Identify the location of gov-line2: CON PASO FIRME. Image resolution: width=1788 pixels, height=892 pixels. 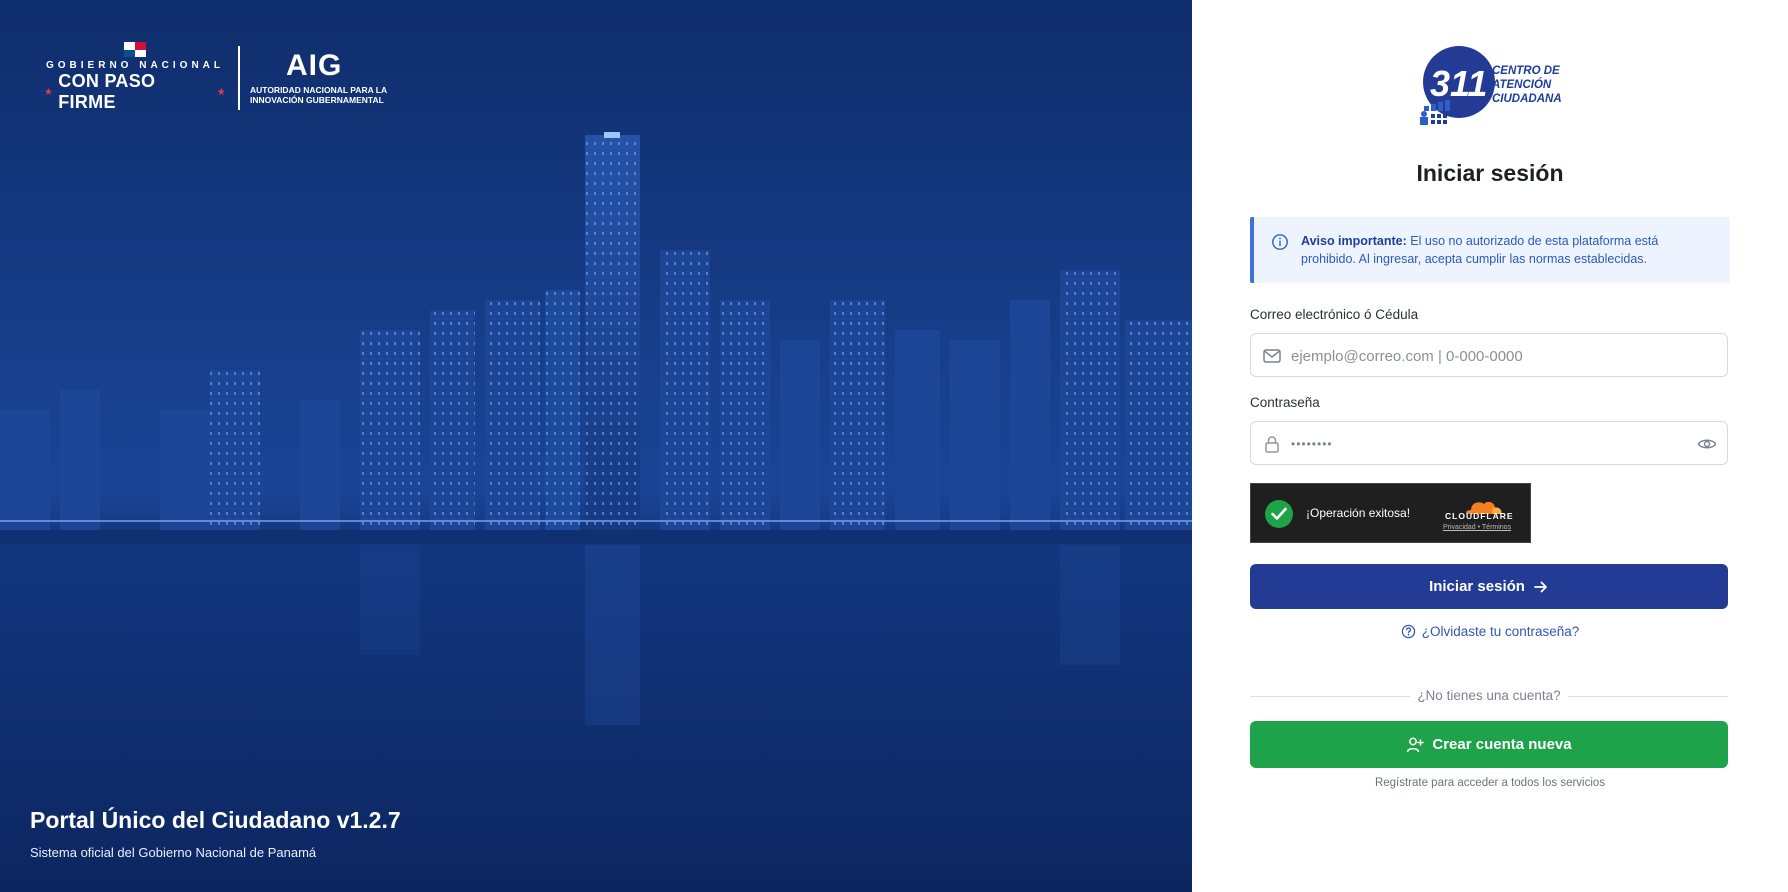
(107, 91).